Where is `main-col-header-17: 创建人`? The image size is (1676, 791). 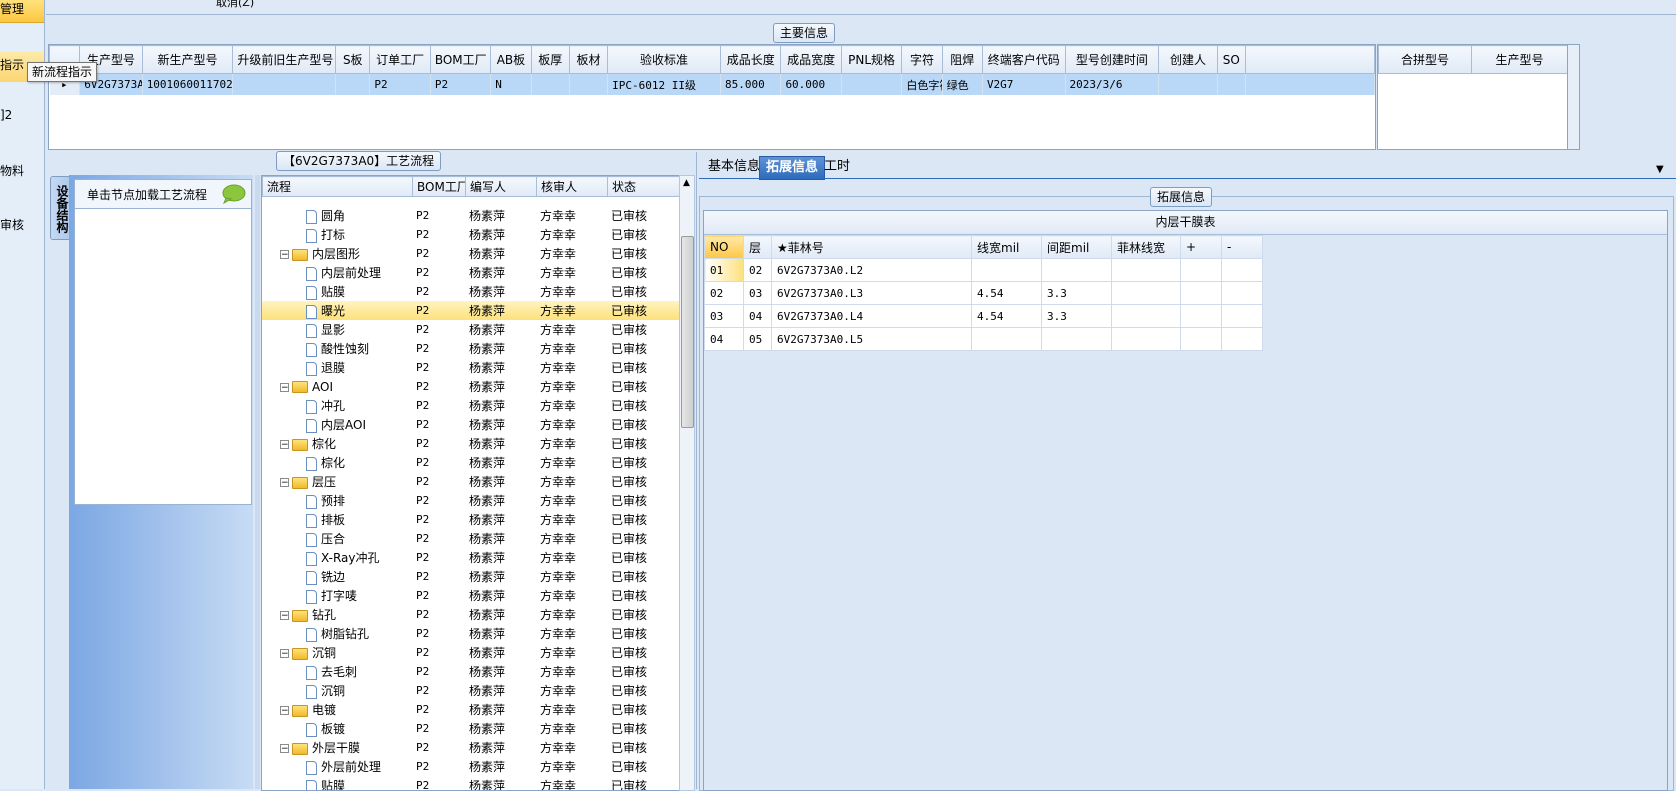 main-col-header-17: 创建人 is located at coordinates (1188, 60).